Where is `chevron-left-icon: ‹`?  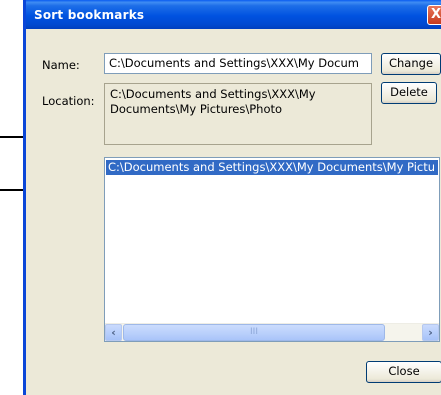 chevron-left-icon: ‹ is located at coordinates (113, 332).